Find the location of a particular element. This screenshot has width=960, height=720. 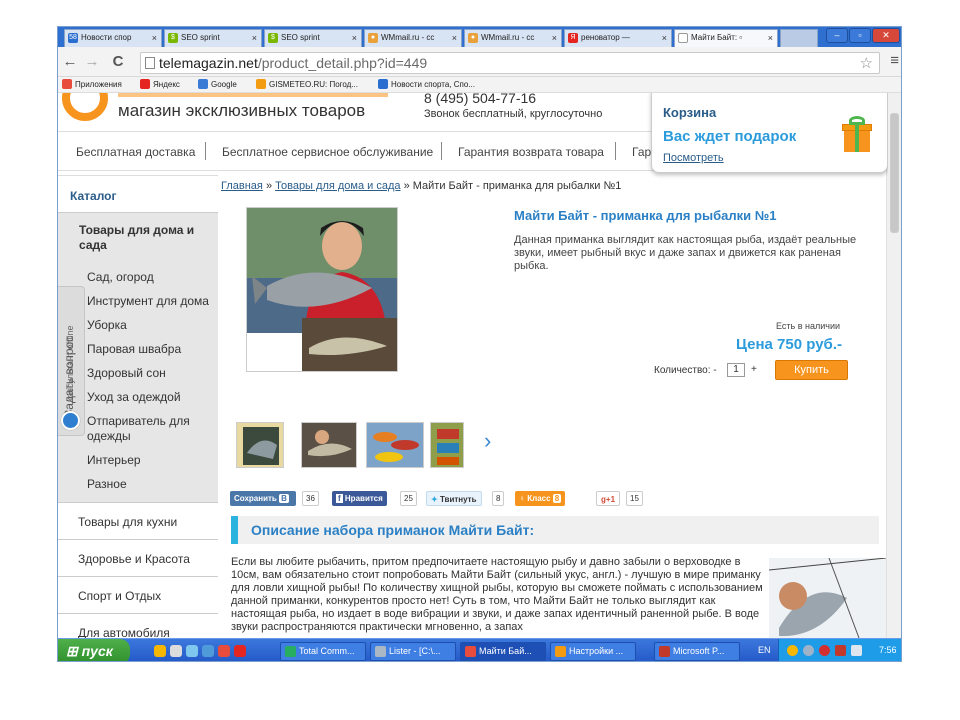

subcategory-item: Отпариватель для одежды is located at coordinates (149, 429).